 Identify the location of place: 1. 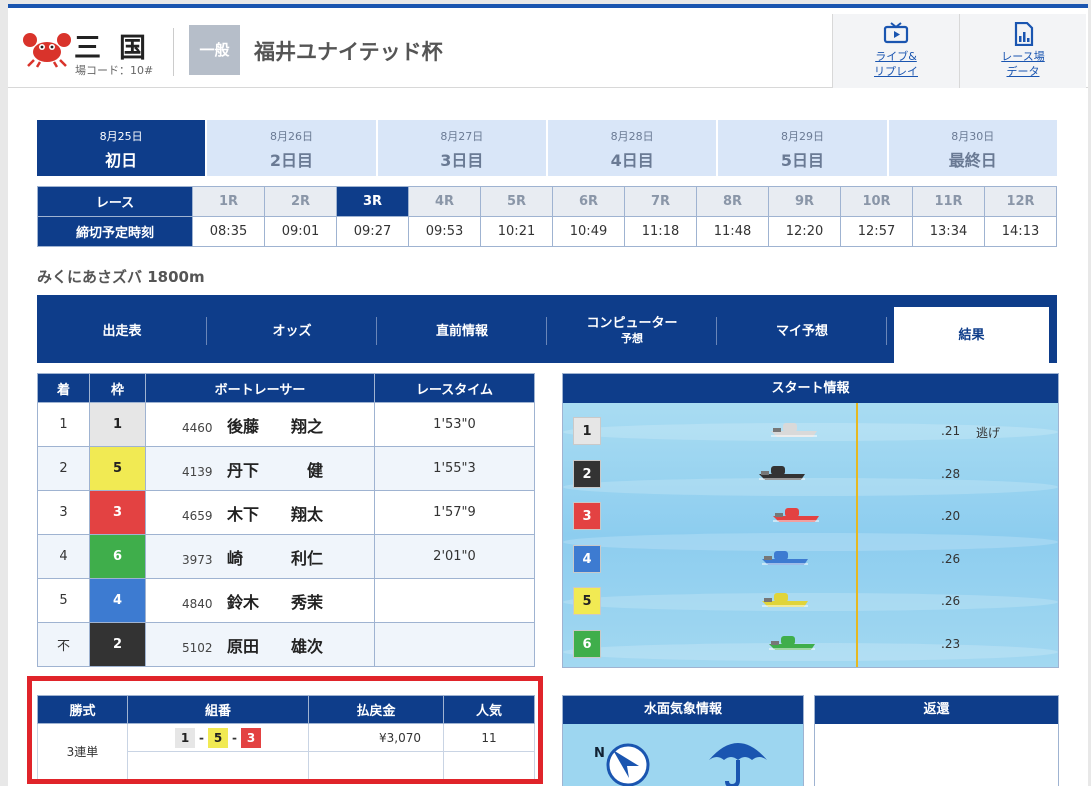
(63, 424).